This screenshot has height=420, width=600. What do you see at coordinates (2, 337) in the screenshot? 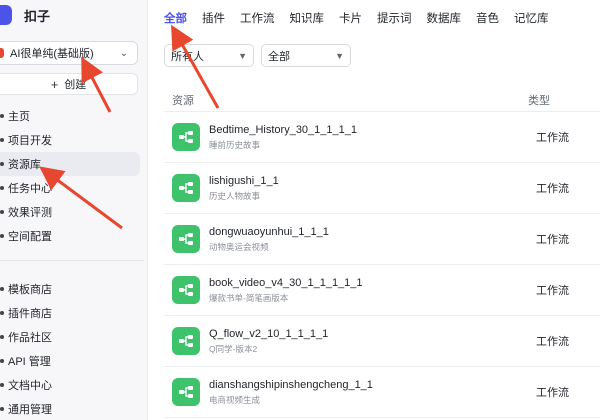
I see `community-icon` at bounding box center [2, 337].